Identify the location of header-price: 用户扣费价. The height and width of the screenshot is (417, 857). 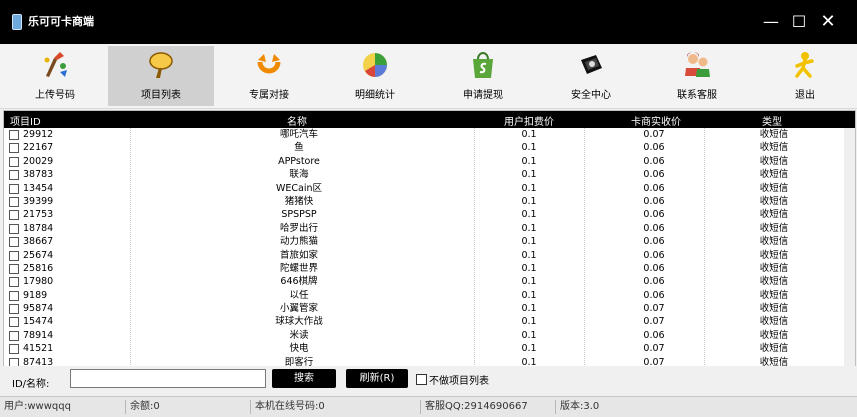
(529, 120).